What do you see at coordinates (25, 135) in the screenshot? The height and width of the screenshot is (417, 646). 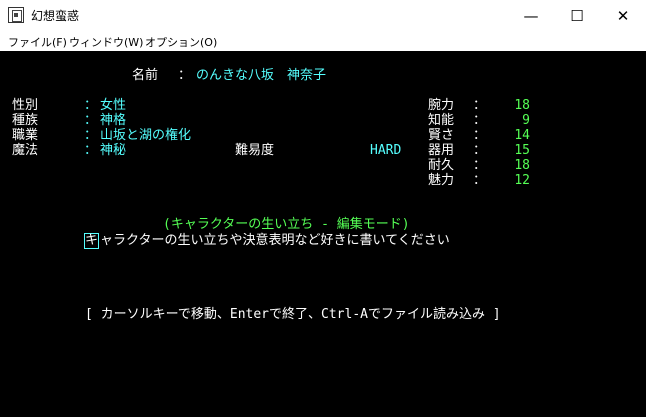 I see `class-label: 職業` at bounding box center [25, 135].